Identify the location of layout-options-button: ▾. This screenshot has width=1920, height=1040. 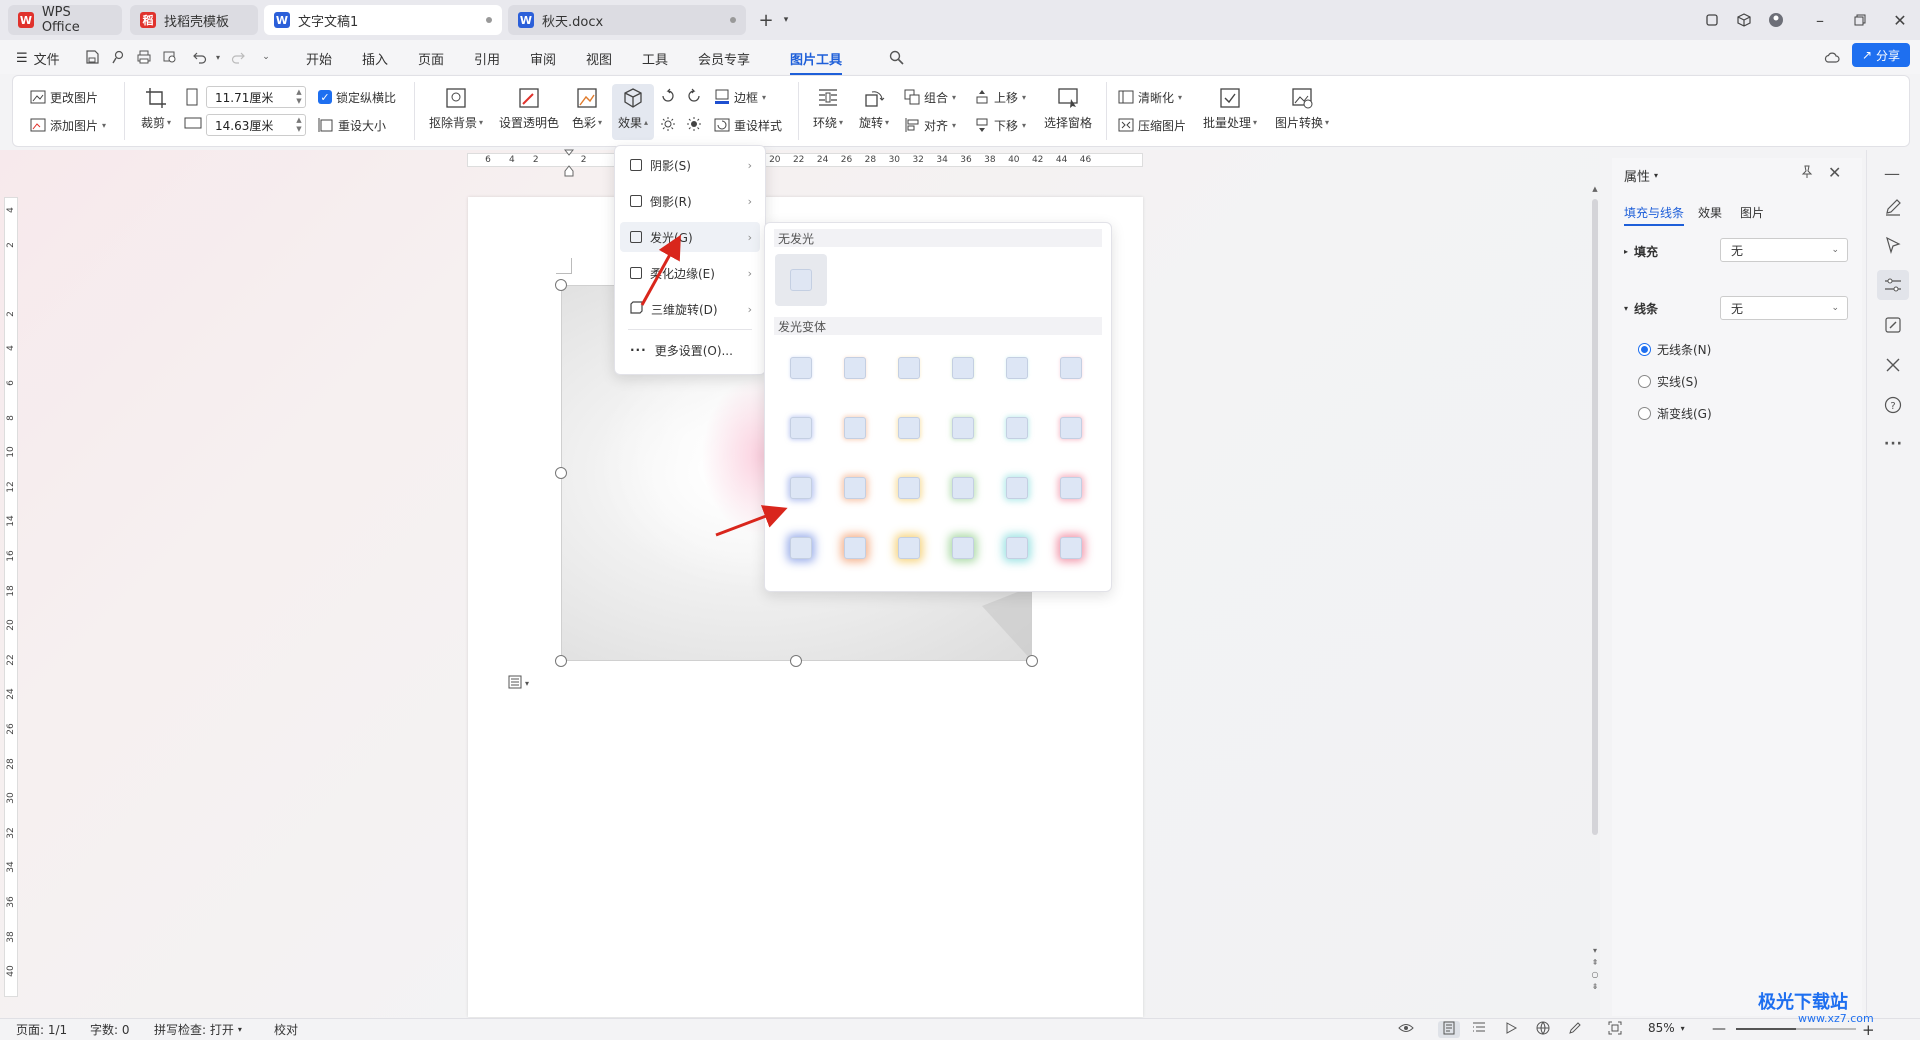
(524, 683).